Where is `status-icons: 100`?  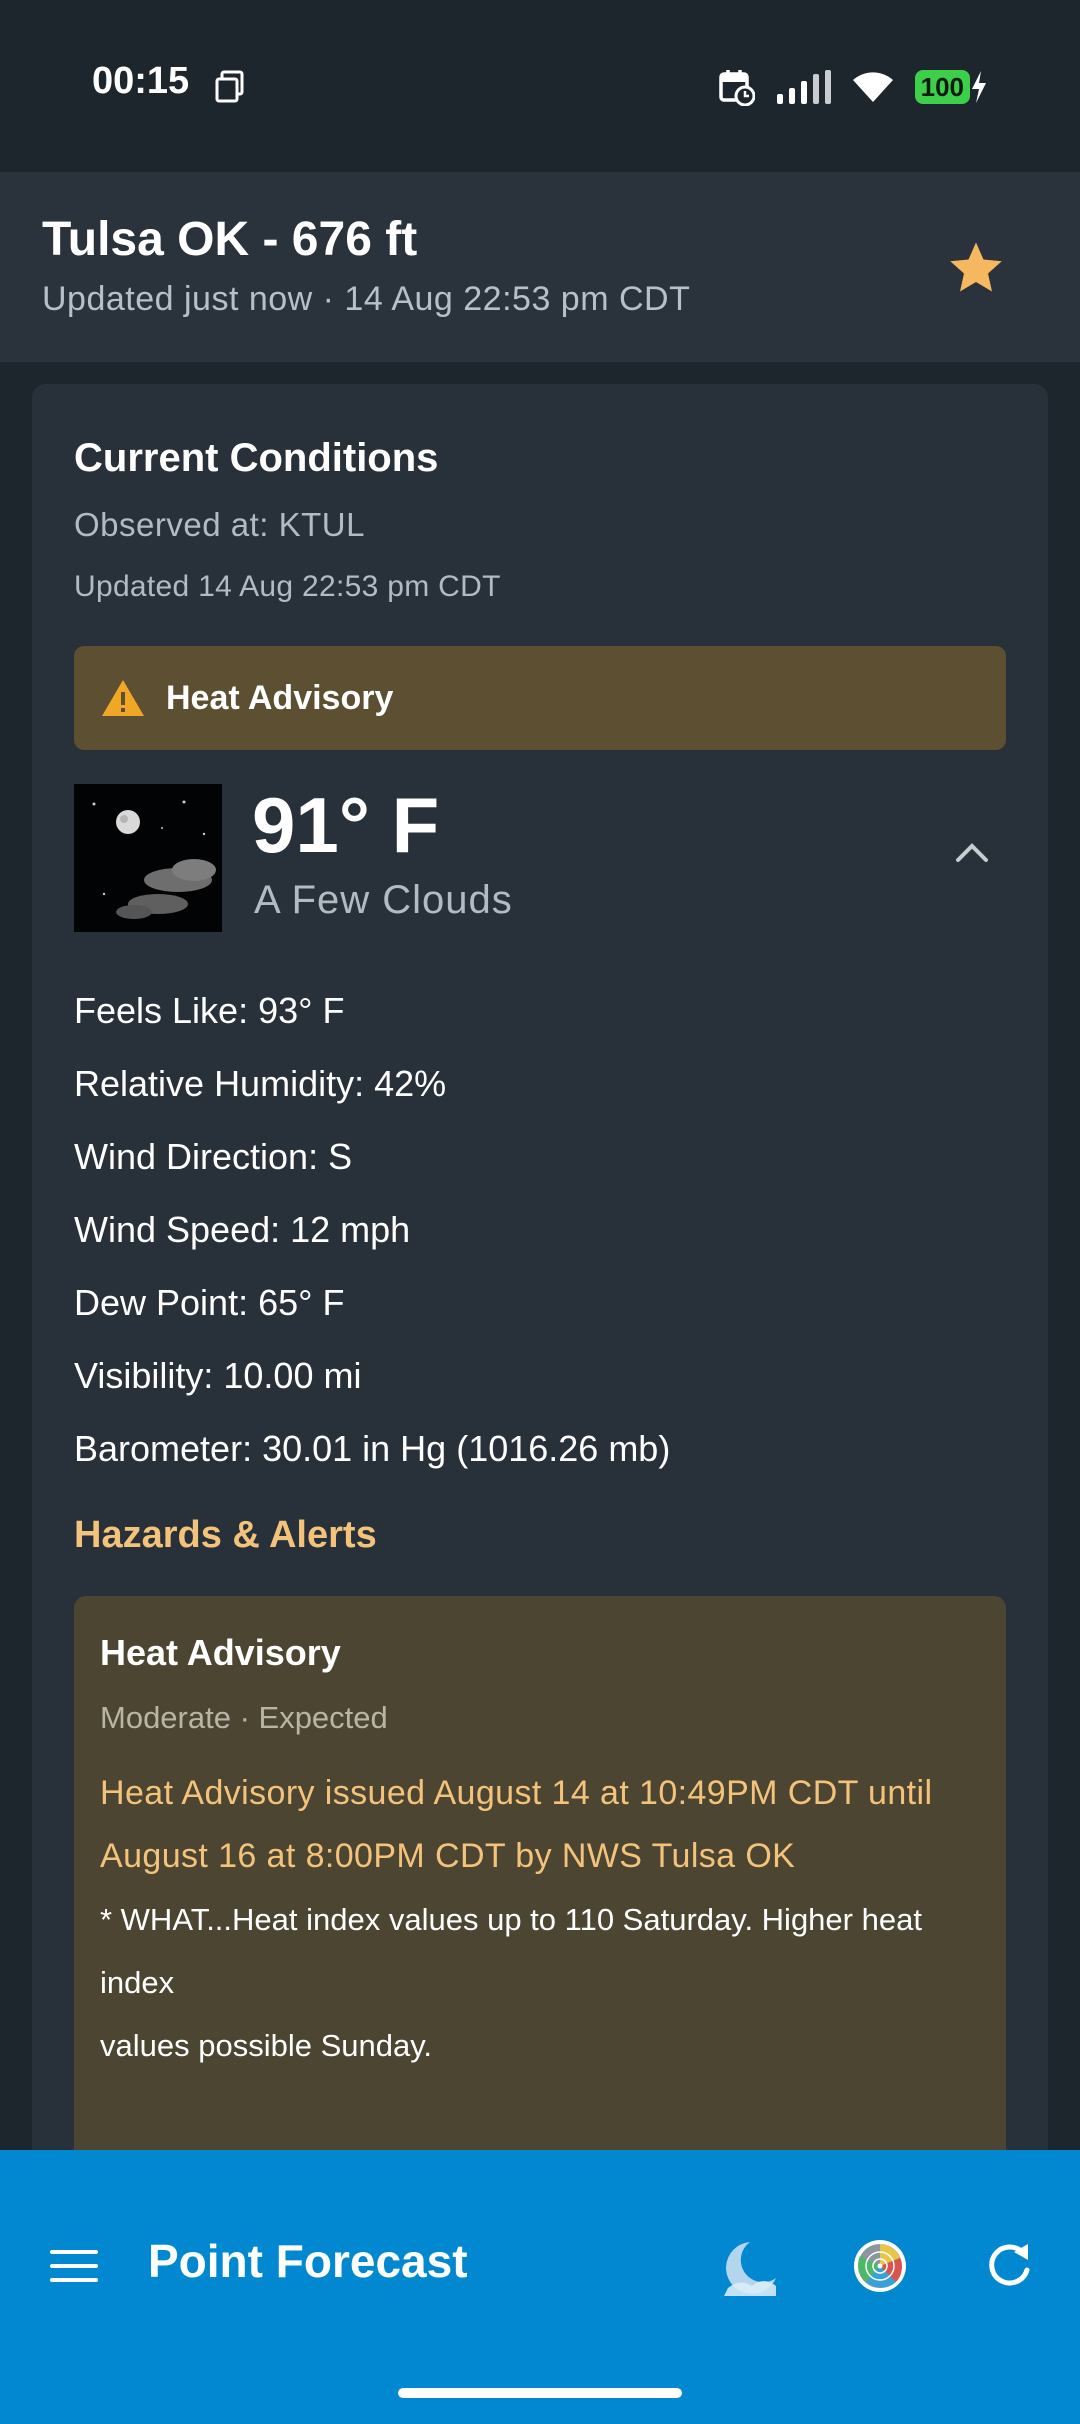 status-icons: 100 is located at coordinates (853, 87).